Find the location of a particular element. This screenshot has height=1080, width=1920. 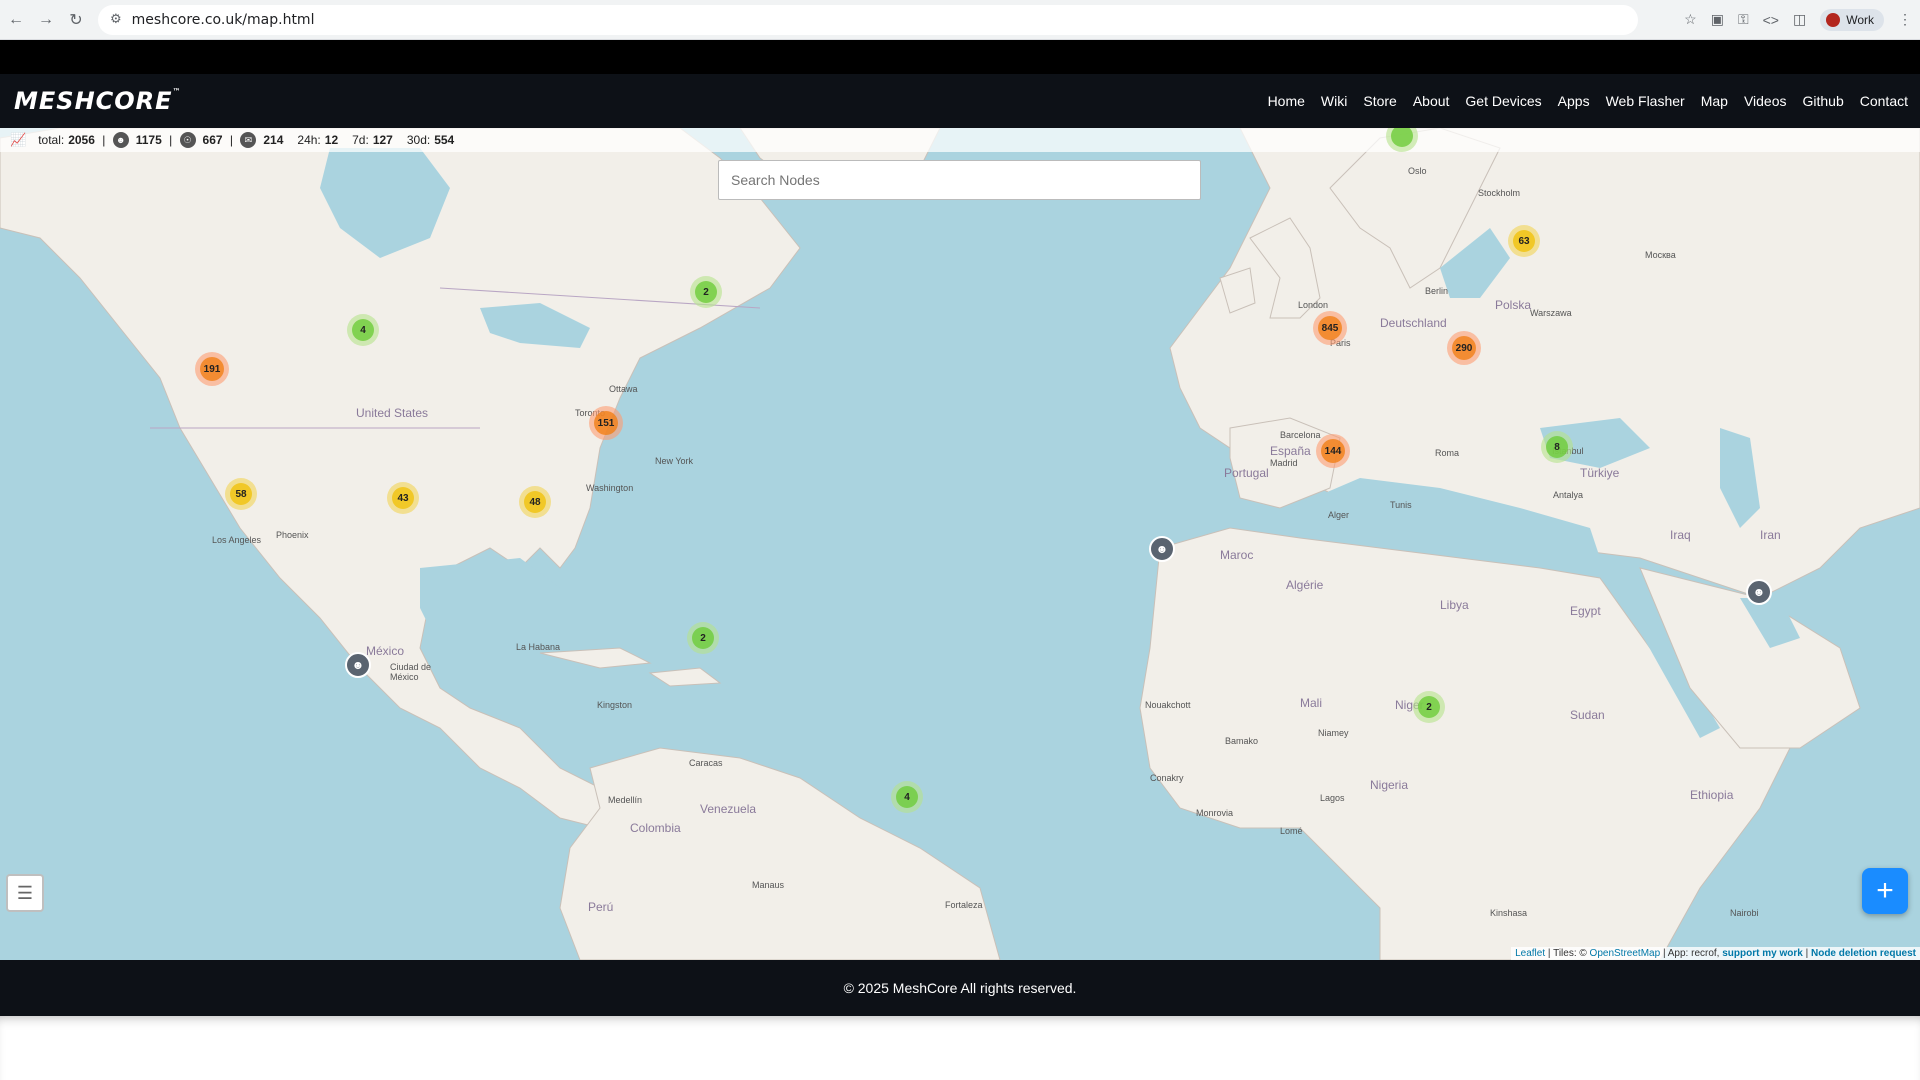

devtools-icon: <> is located at coordinates (1771, 20).